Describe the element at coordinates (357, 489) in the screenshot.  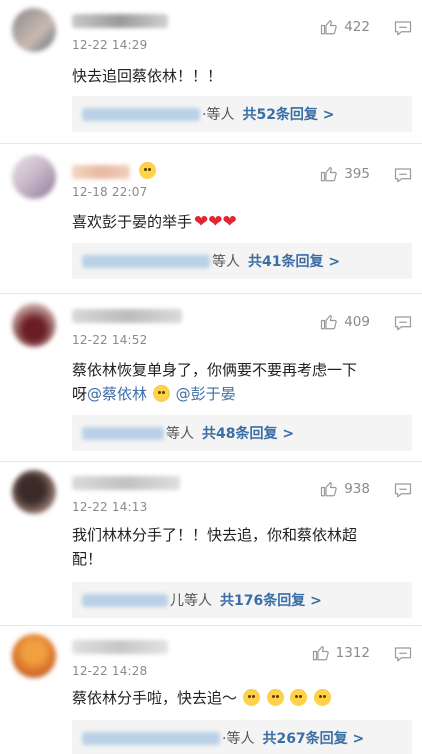
I see `like-count: 938` at that location.